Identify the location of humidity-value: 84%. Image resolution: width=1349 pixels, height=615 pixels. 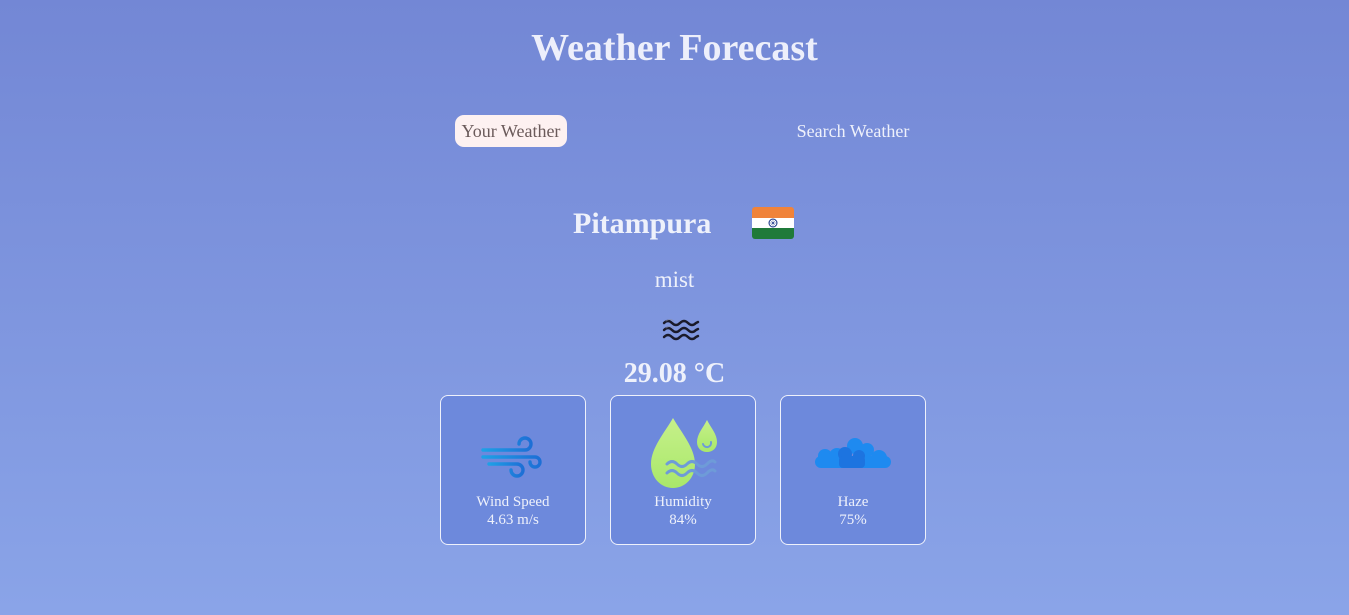
(683, 520).